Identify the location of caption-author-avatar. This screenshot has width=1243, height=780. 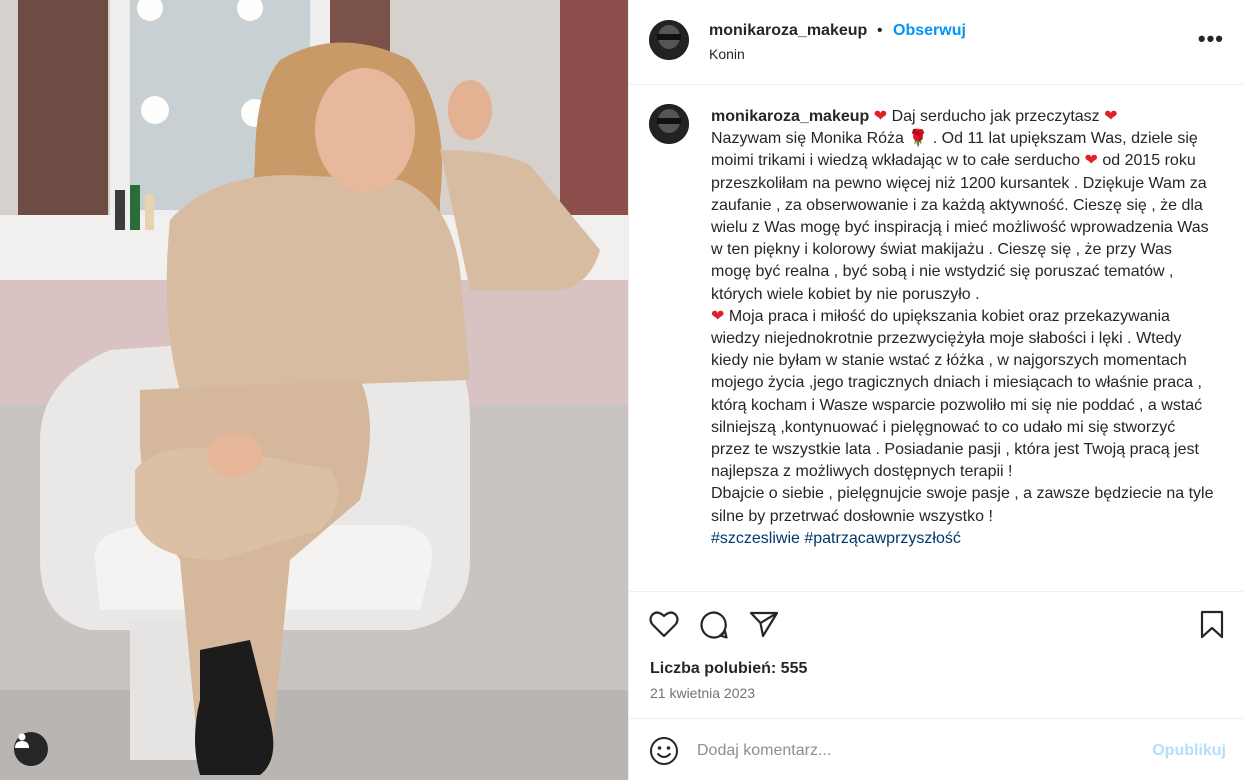
(669, 124).